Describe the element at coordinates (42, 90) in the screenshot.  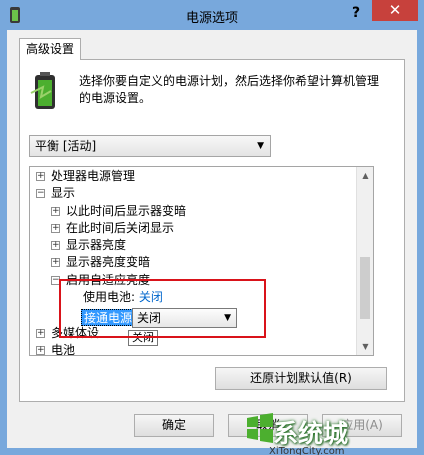
I see `battery-icon` at that location.